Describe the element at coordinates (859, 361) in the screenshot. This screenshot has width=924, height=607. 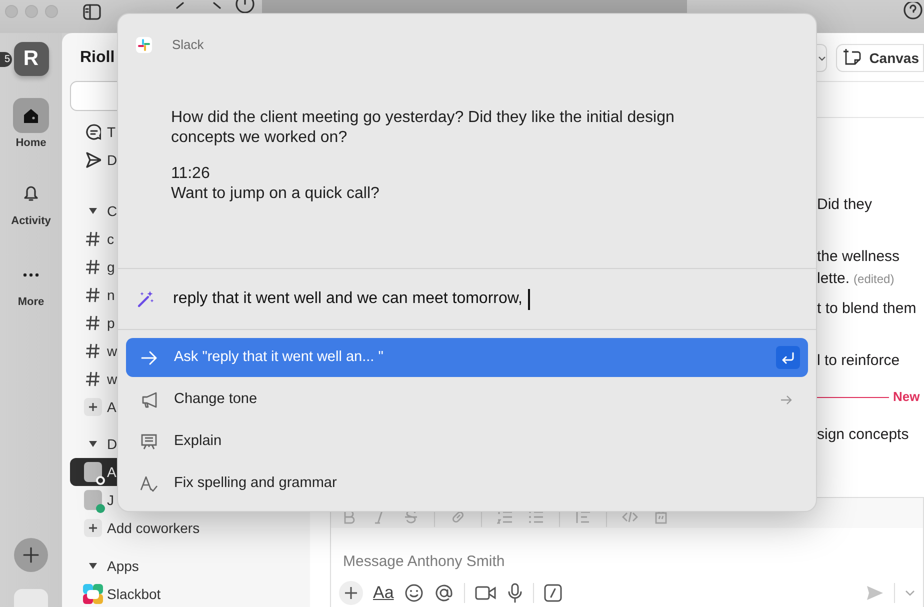
I see `message-text: l to reinforce` at that location.